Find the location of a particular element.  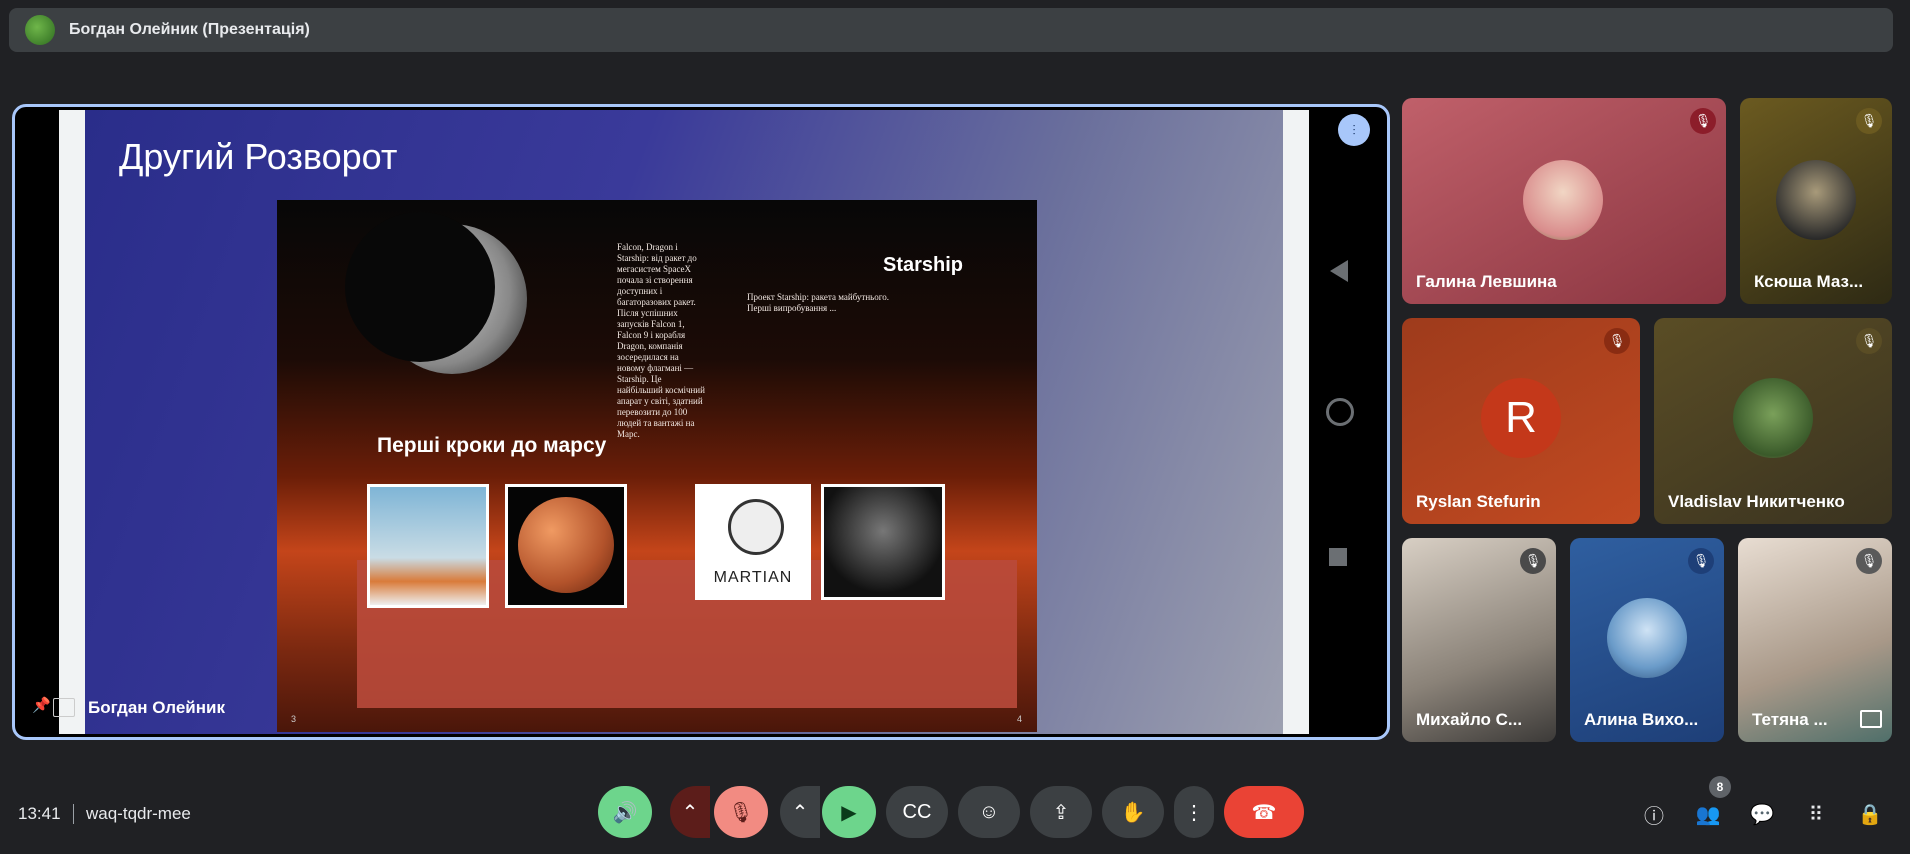

chat-icon: 💬 is located at coordinates (1762, 814).